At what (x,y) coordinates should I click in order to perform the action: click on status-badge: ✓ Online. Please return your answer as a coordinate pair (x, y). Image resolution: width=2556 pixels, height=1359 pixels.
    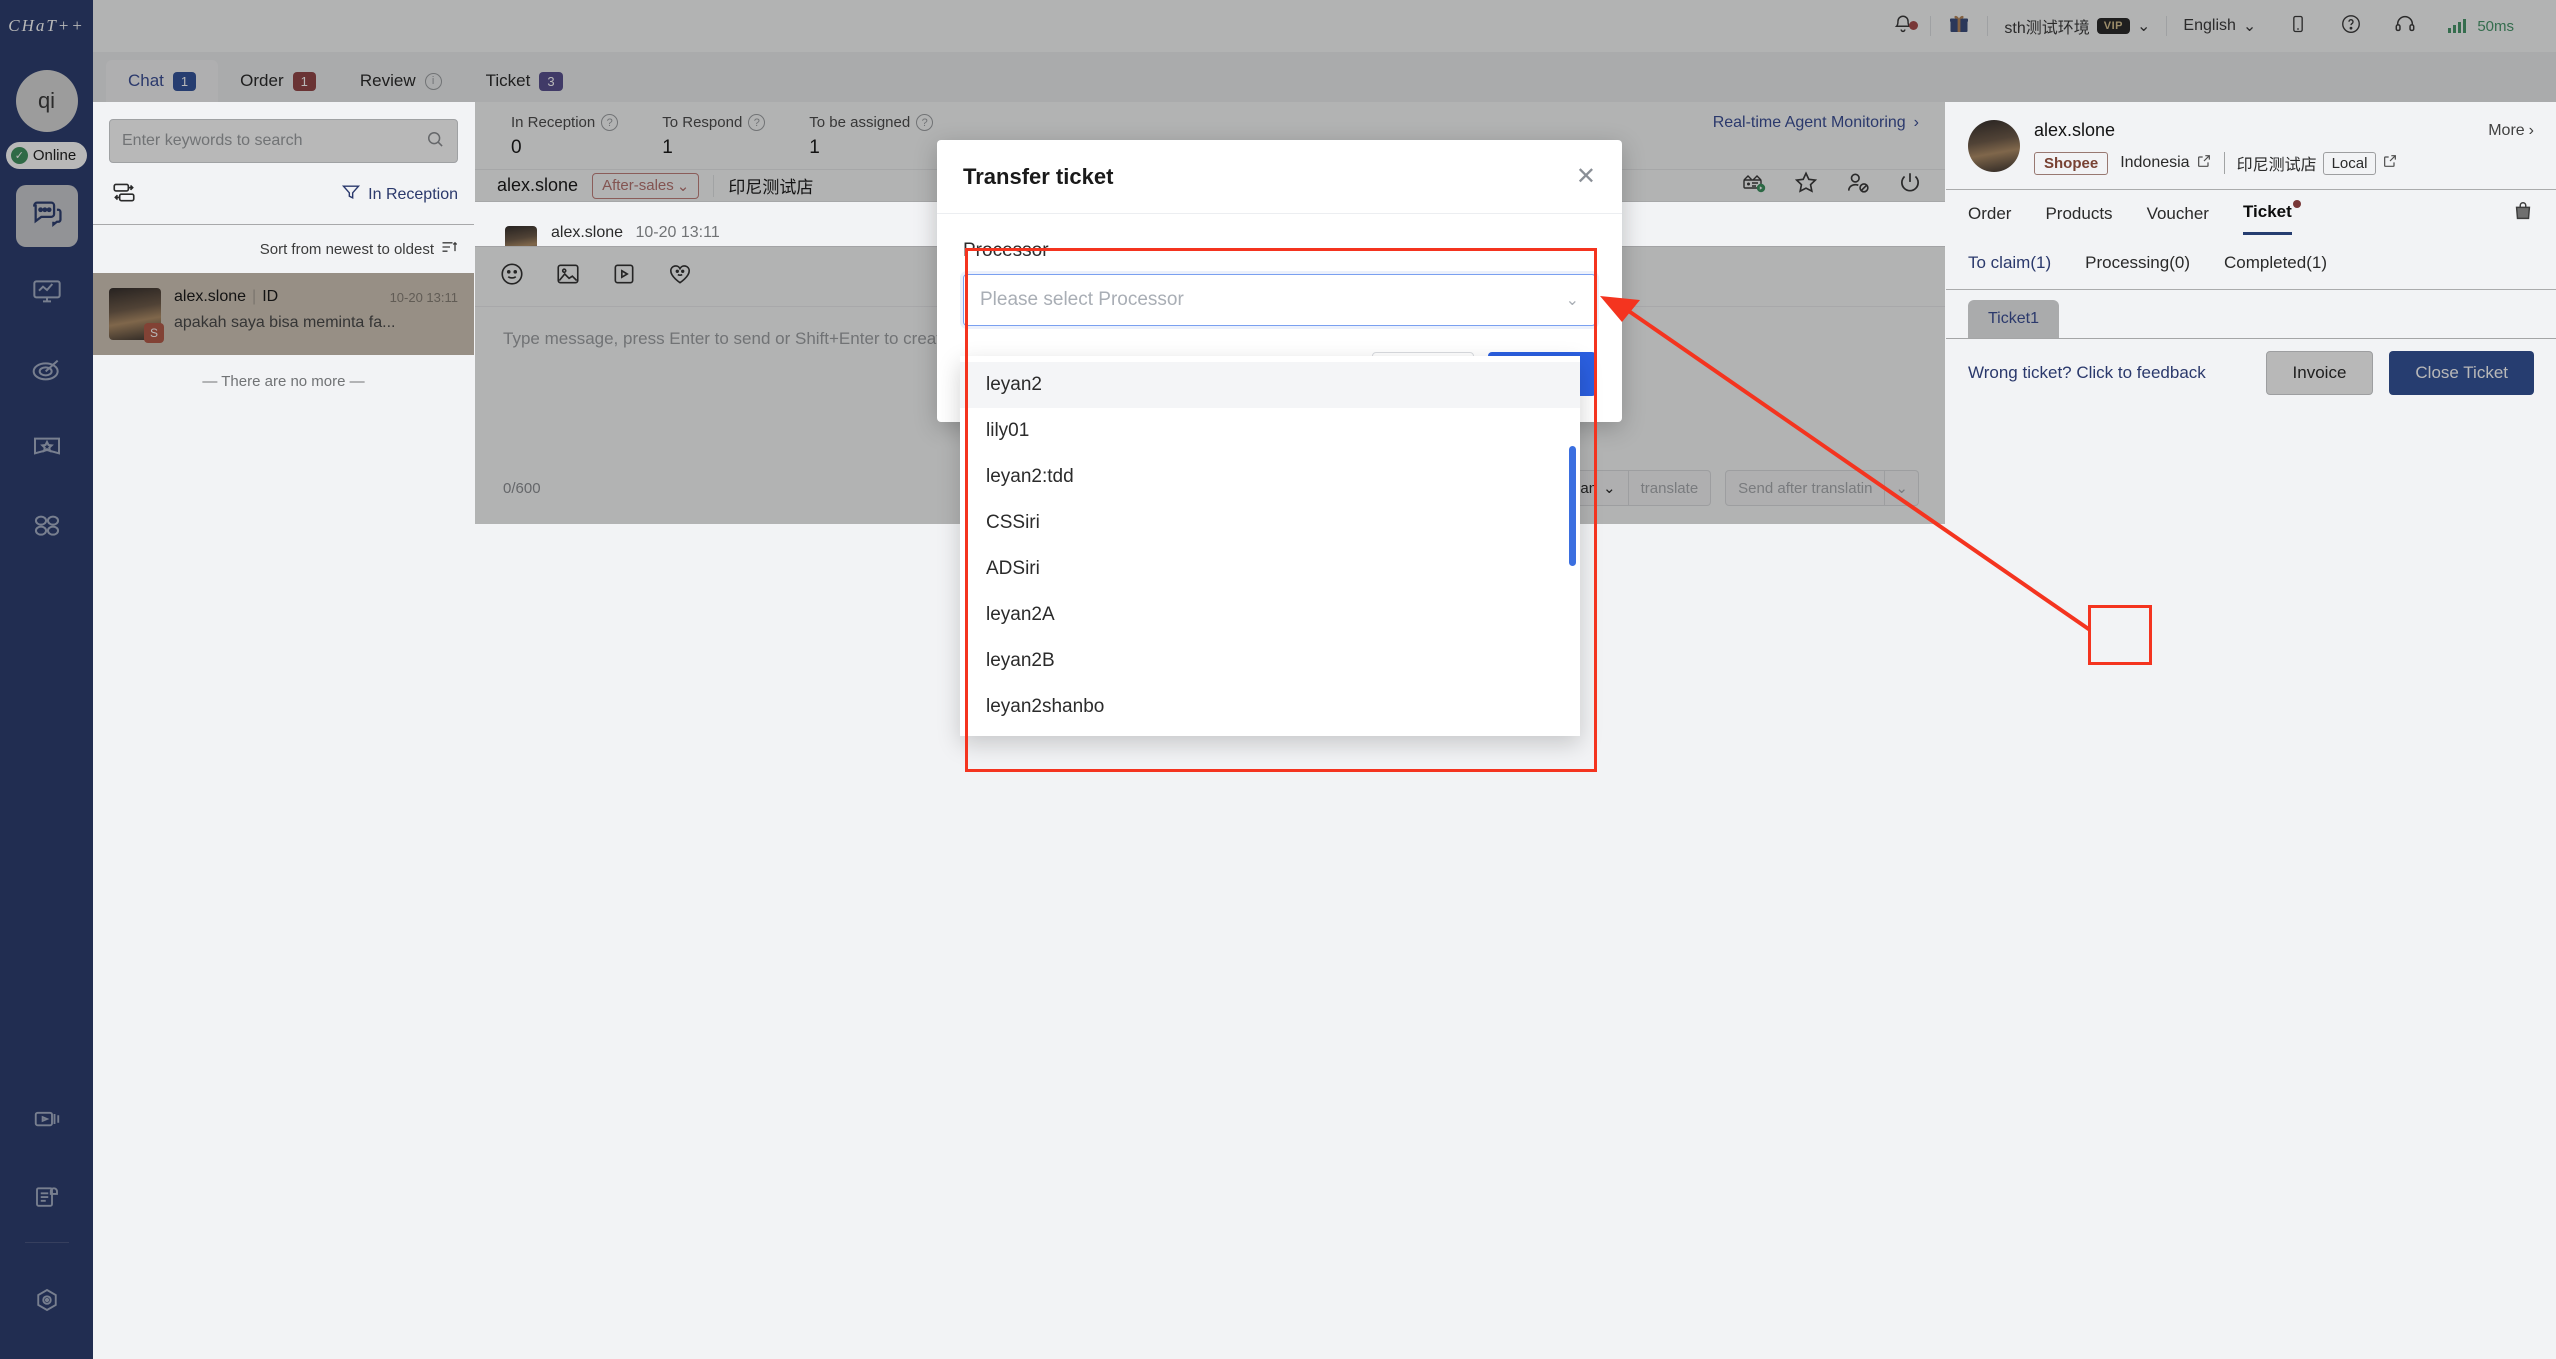
    Looking at the image, I should click on (46, 155).